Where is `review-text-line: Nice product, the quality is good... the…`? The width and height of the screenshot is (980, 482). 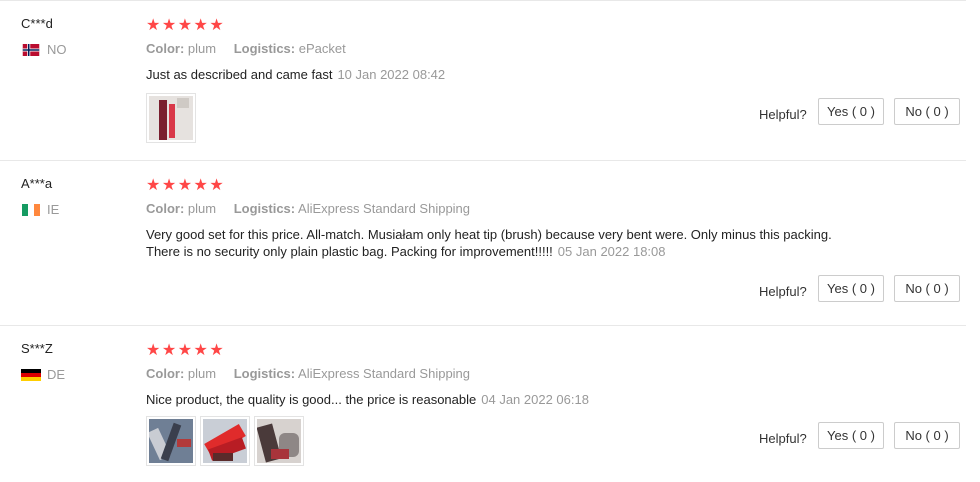
review-text-line: Nice product, the quality is good... the… is located at coordinates (311, 399).